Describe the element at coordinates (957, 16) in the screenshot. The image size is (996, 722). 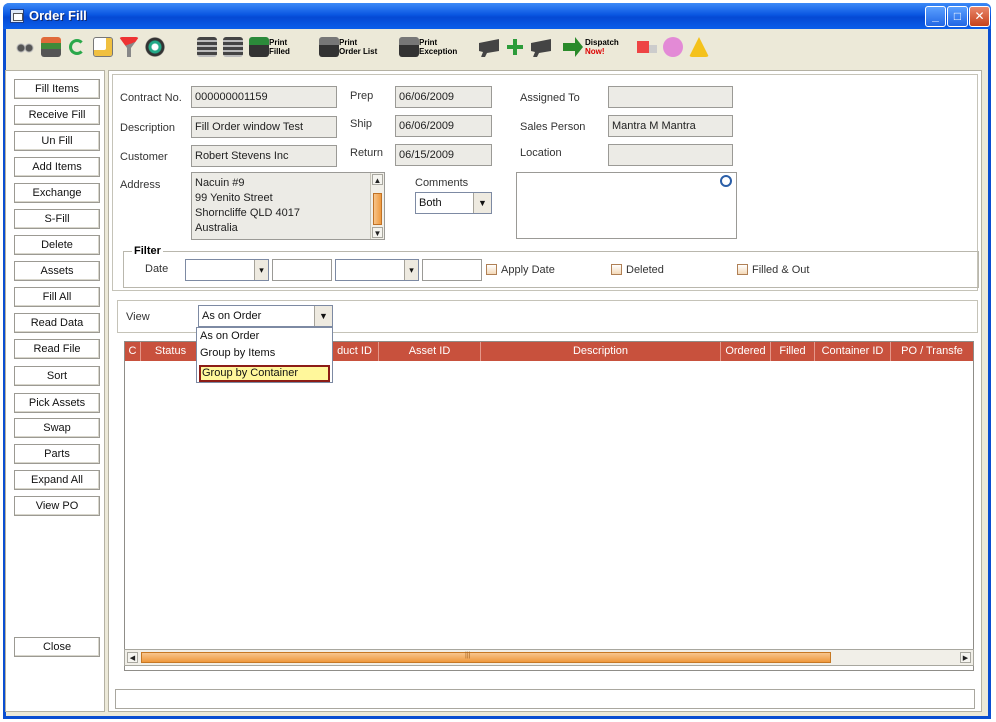
I see `maximize-button: □` at that location.